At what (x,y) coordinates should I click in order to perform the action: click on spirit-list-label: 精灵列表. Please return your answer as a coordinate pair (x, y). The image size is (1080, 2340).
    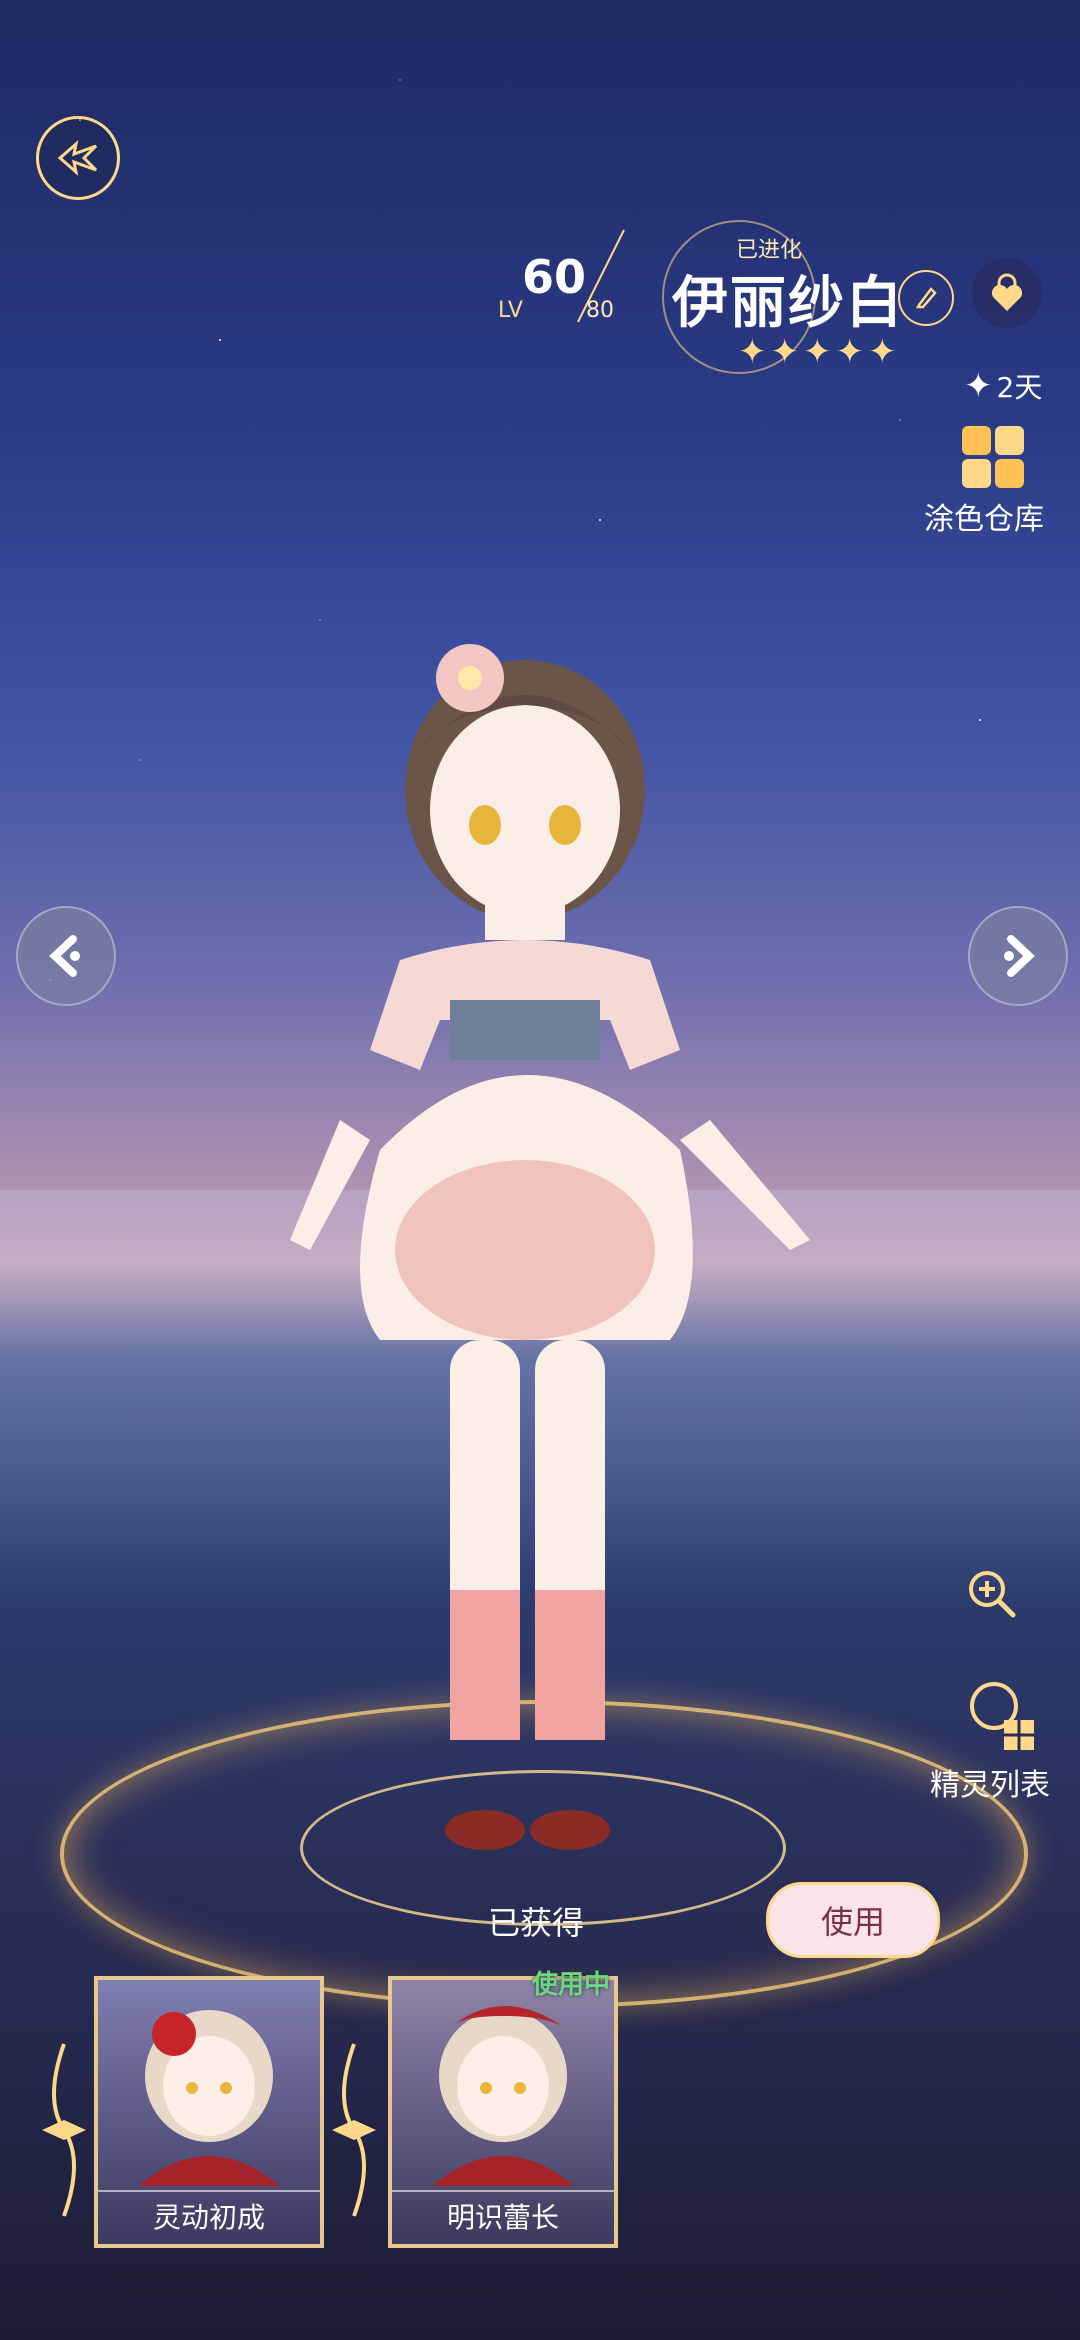
    Looking at the image, I should click on (990, 1785).